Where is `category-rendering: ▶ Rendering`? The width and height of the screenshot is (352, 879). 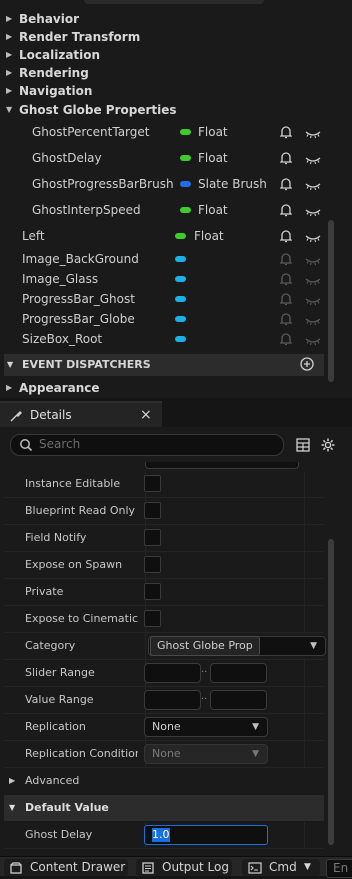 category-rendering: ▶ Rendering is located at coordinates (161, 73).